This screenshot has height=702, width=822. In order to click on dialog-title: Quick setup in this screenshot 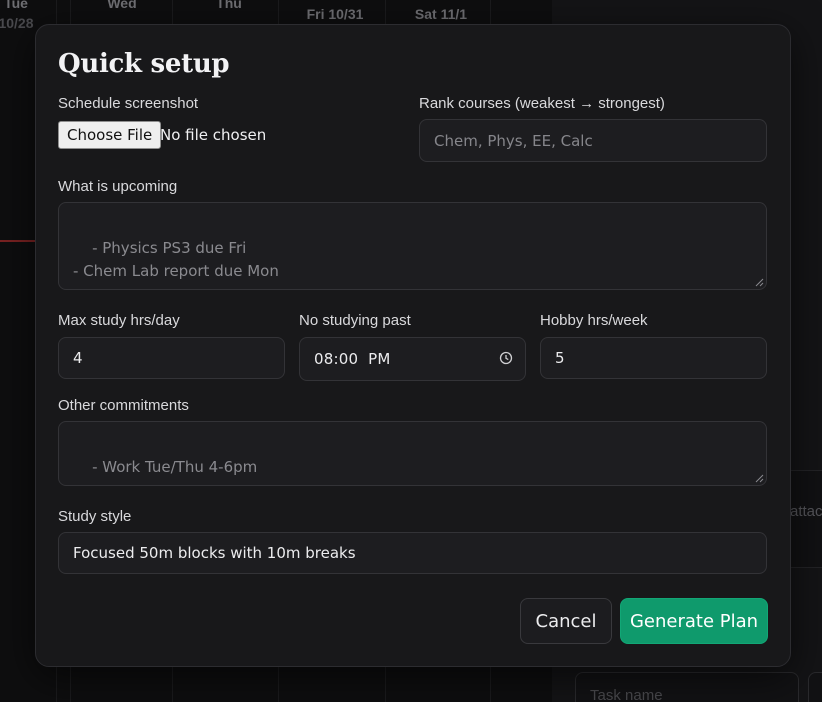, I will do `click(144, 64)`.